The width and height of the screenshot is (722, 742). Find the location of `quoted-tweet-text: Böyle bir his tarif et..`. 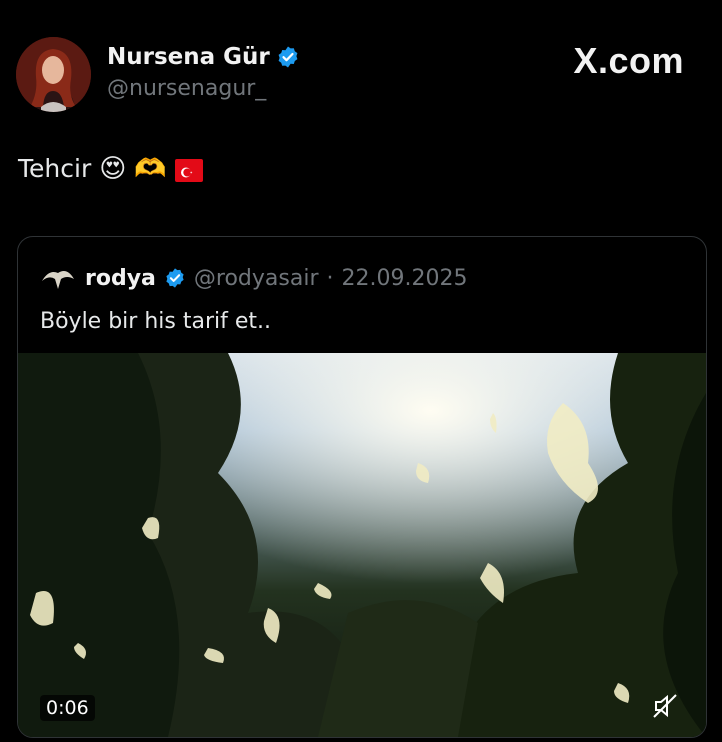

quoted-tweet-text: Böyle bir his tarif et.. is located at coordinates (155, 321).